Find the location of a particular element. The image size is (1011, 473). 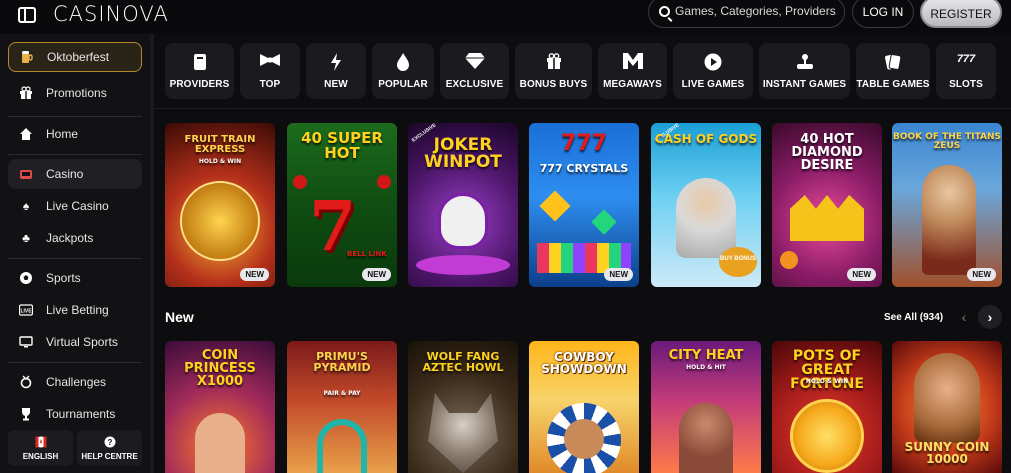

sidebar-item-label: Casino is located at coordinates (65, 174).